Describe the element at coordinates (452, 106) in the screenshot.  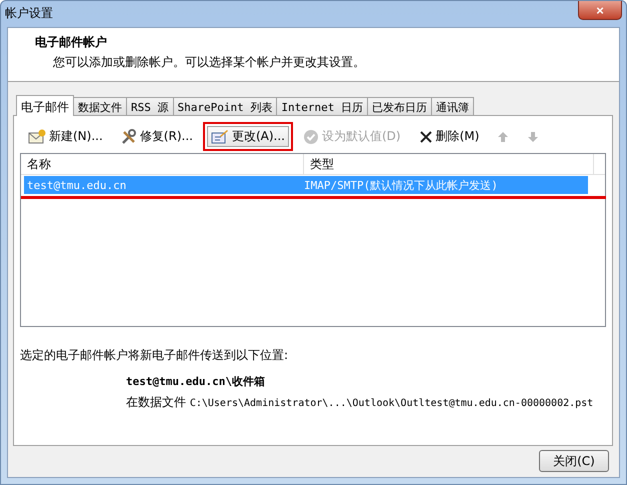
I see `tab: 通讯簿` at that location.